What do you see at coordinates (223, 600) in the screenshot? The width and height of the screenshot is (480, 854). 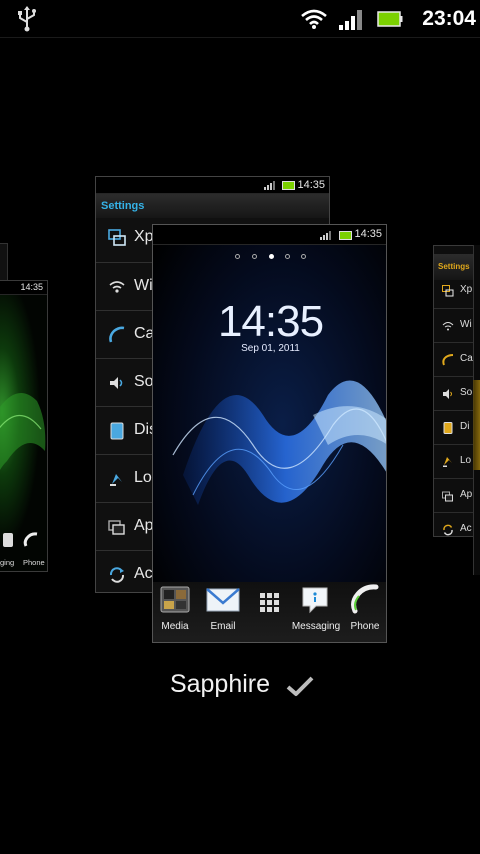 I see `email-icon` at bounding box center [223, 600].